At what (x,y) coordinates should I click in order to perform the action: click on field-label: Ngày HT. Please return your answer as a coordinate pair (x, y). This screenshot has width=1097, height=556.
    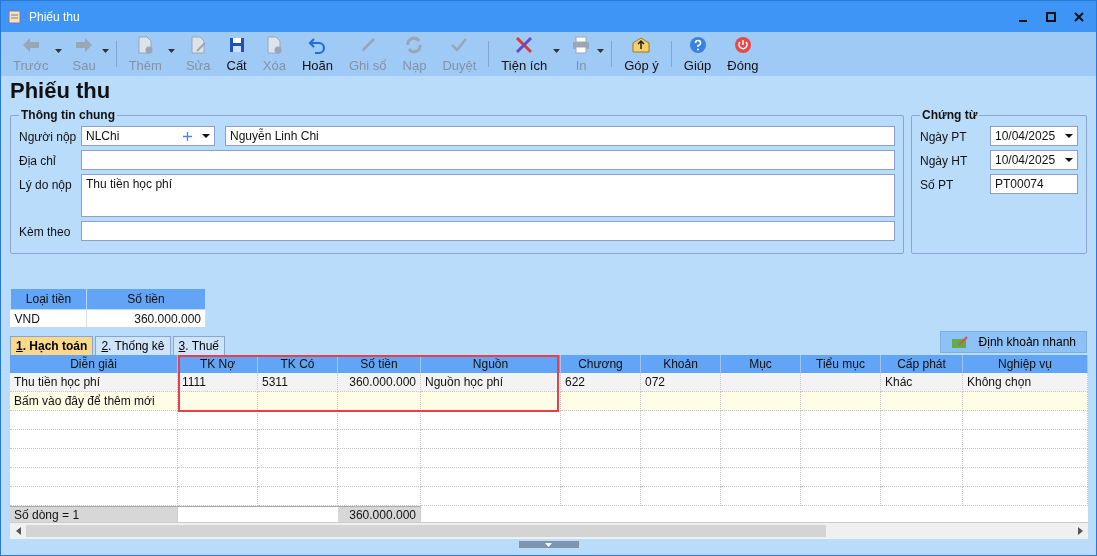
    Looking at the image, I should click on (944, 160).